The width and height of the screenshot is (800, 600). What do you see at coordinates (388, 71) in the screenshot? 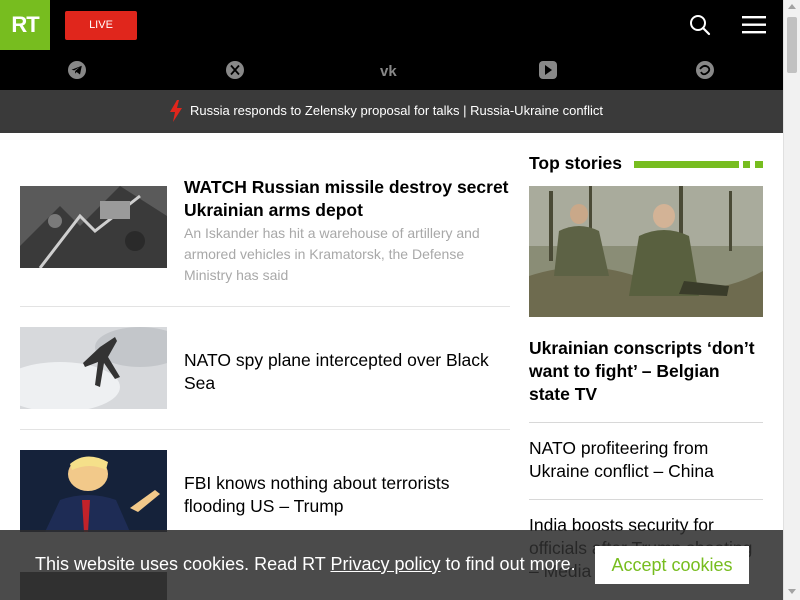
I see `svg-text: vk` at bounding box center [388, 71].